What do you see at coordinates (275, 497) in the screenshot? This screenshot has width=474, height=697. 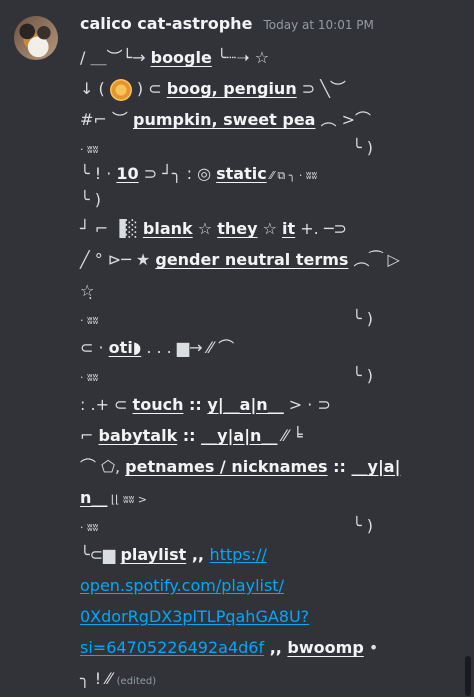 I see `message-line: n__ ⌊⌊ ʬʬ >` at bounding box center [275, 497].